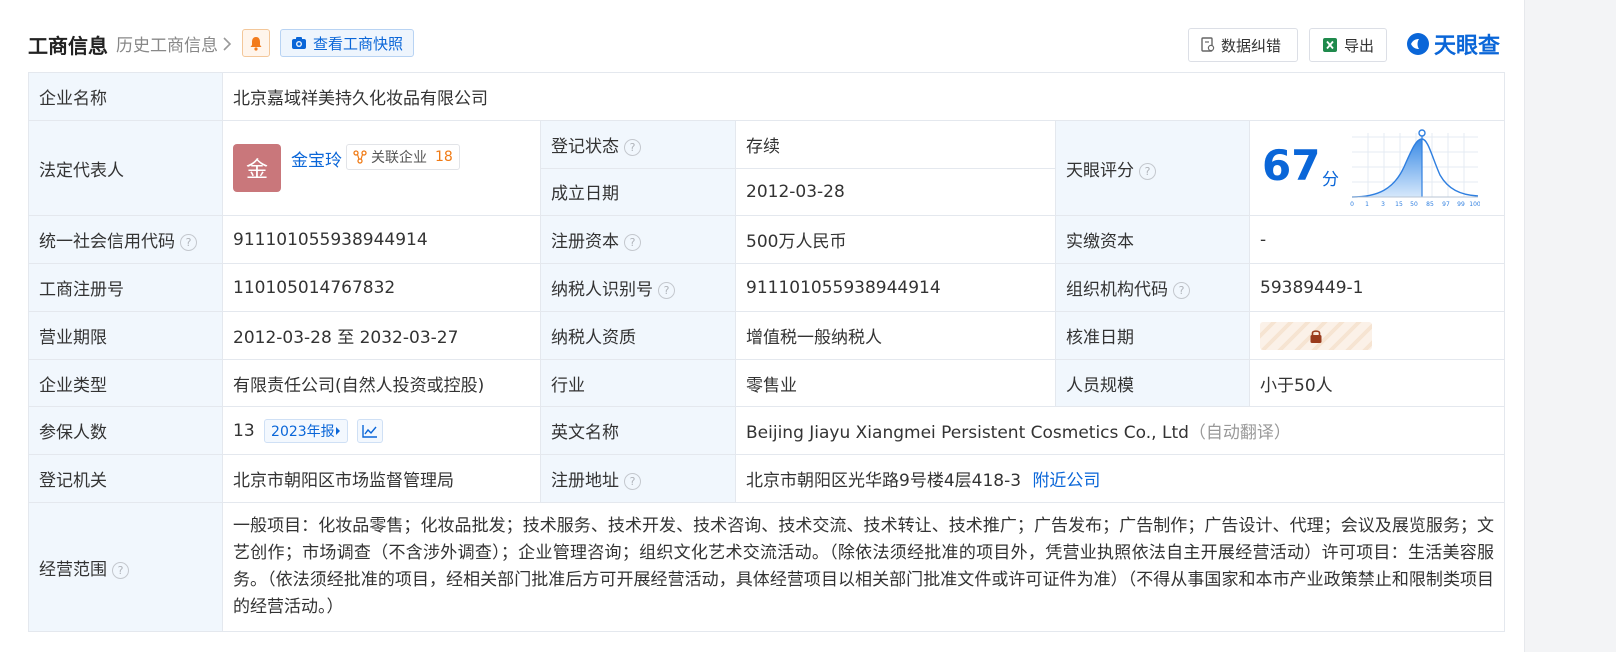 The height and width of the screenshot is (652, 1616). Describe the element at coordinates (1117, 290) in the screenshot. I see `org-code-label: 组织机构代码` at that location.